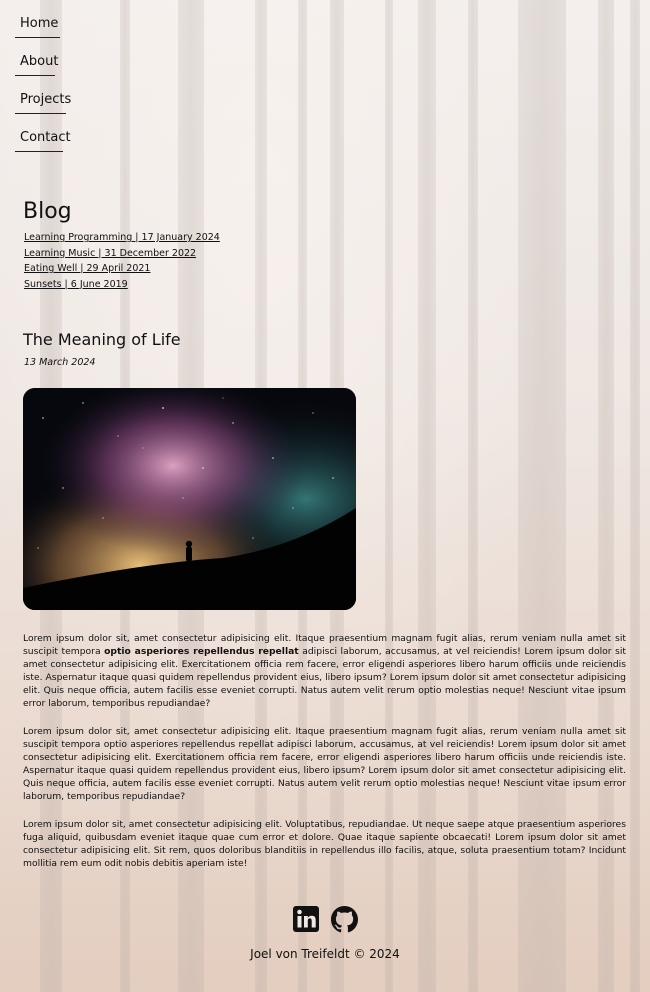  I want to click on post-hero-image, so click(189, 499).